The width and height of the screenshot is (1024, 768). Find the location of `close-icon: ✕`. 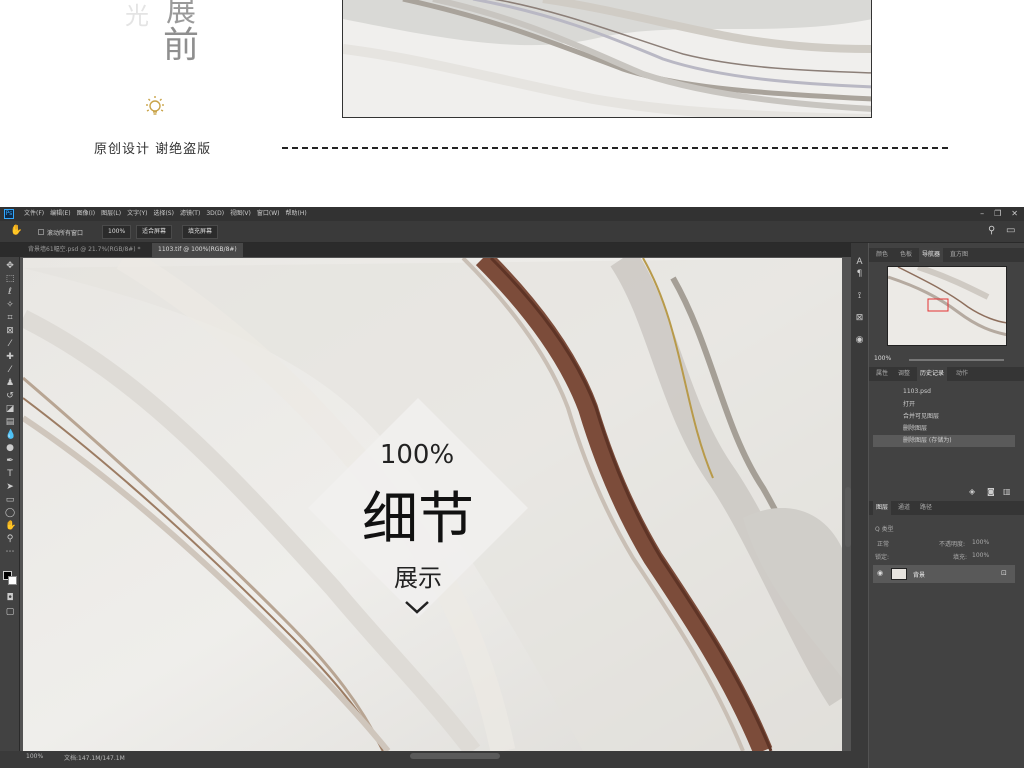

close-icon: ✕ is located at coordinates (1014, 214).